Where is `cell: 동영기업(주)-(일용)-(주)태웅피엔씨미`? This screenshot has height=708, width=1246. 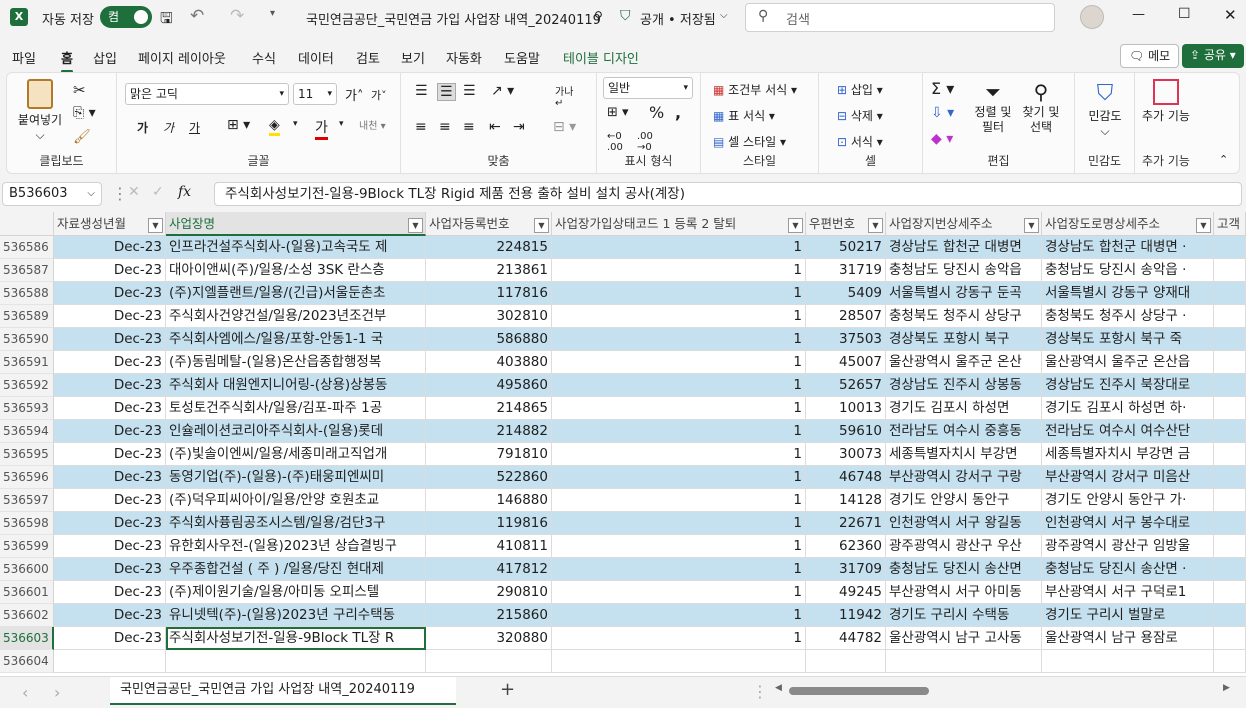 cell: 동영기업(주)-(일용)-(주)태웅피엔씨미 is located at coordinates (296, 477).